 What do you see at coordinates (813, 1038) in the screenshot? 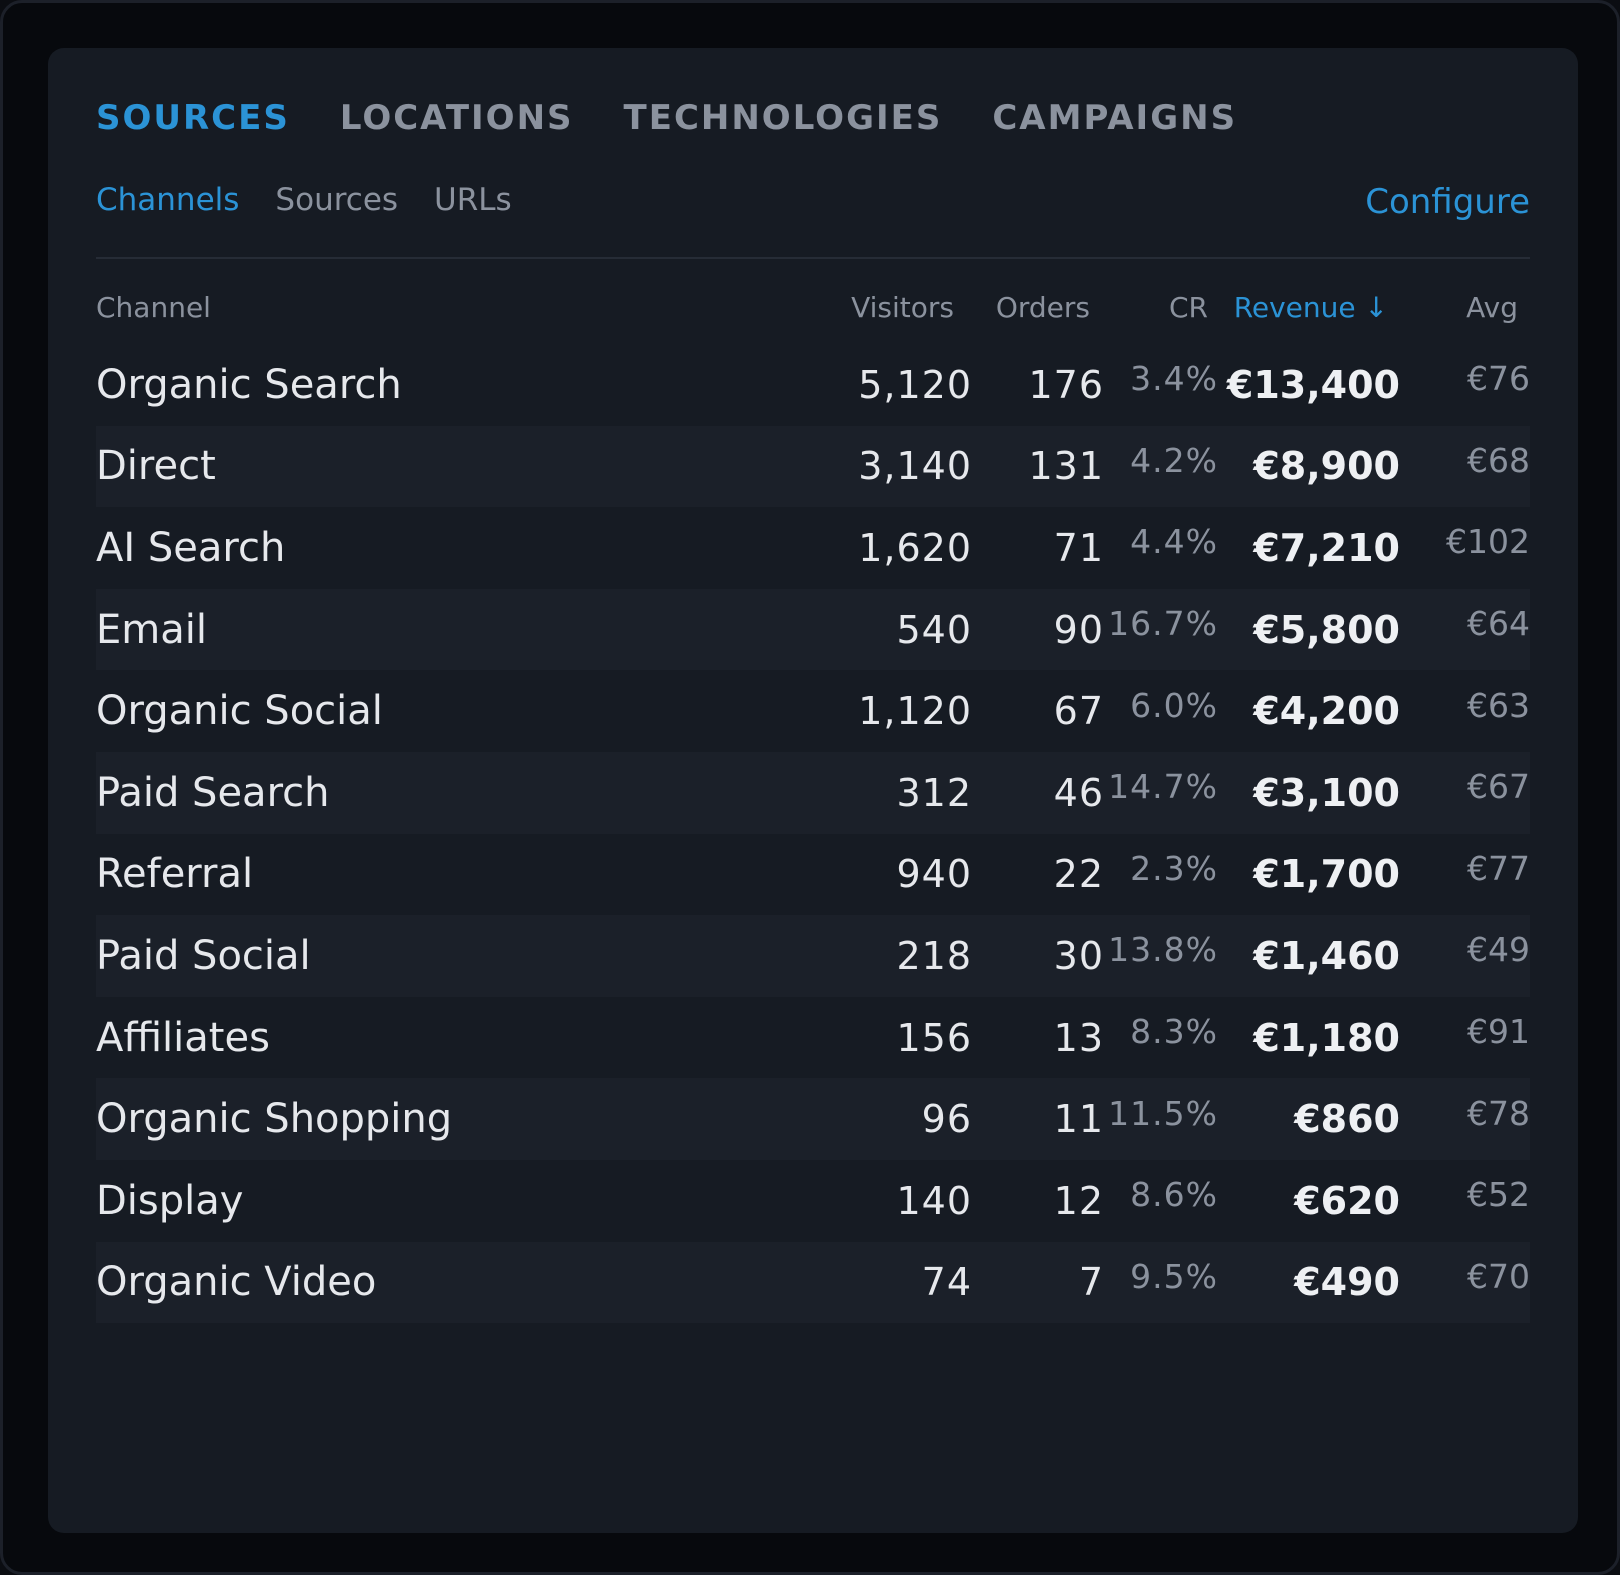
I see `table-row: Affiliates 156 13 8.3% €1,180 €91` at bounding box center [813, 1038].